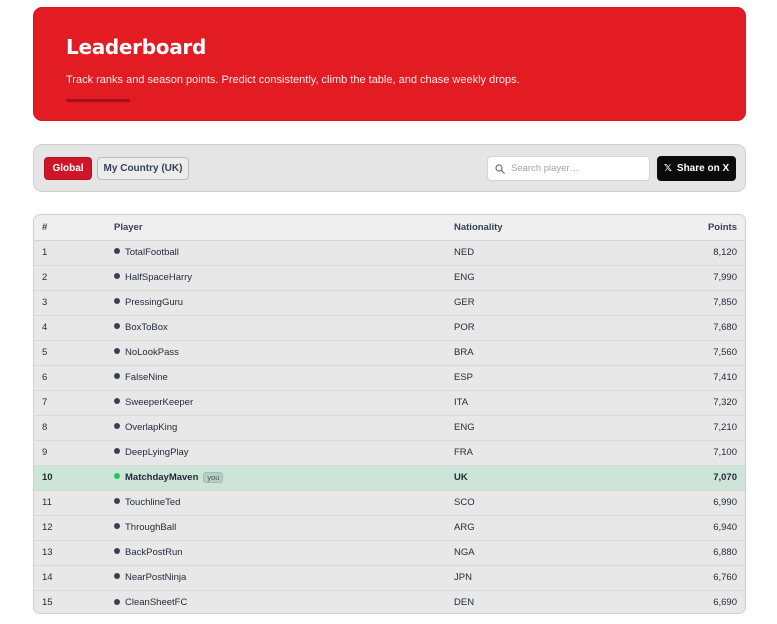 The image size is (777, 624). What do you see at coordinates (151, 427) in the screenshot?
I see `player-name: OverlapKing` at bounding box center [151, 427].